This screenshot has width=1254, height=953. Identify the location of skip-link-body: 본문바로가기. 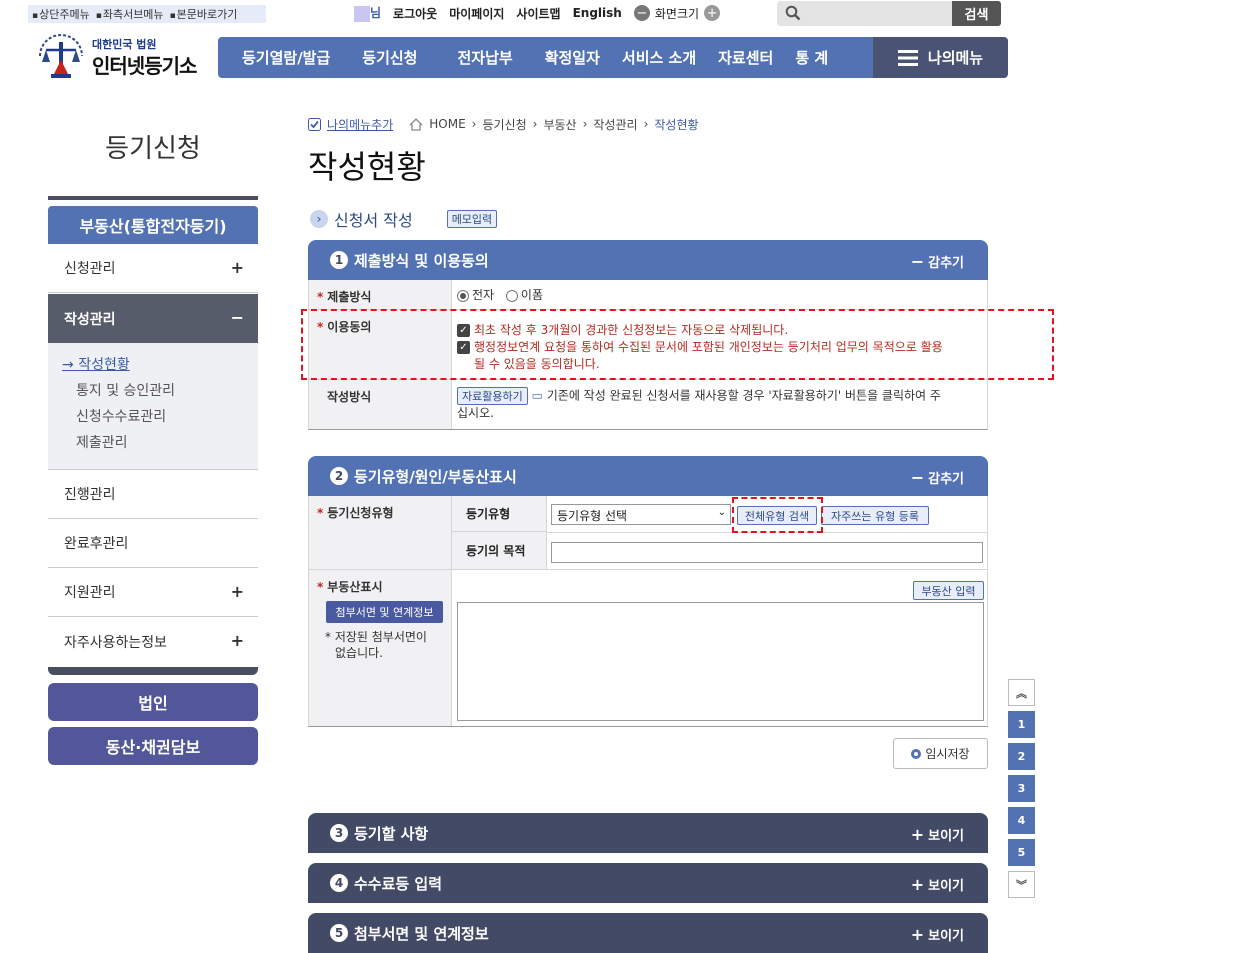
(204, 14).